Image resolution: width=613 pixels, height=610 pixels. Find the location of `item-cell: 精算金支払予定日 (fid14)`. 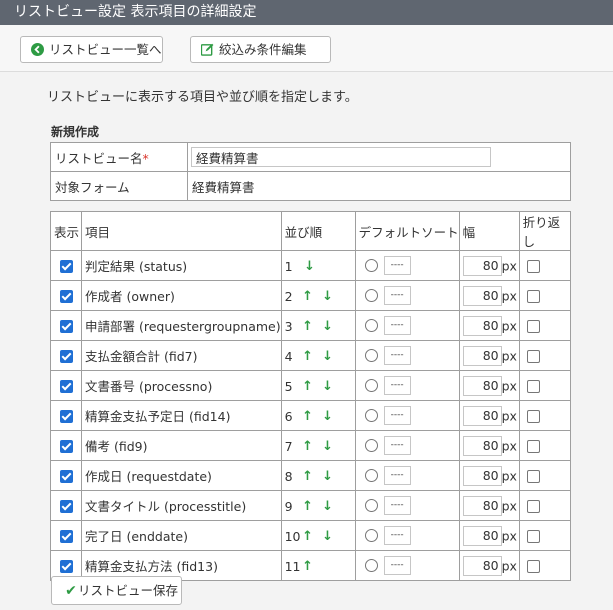

item-cell: 精算金支払予定日 (fid14) is located at coordinates (181, 415).